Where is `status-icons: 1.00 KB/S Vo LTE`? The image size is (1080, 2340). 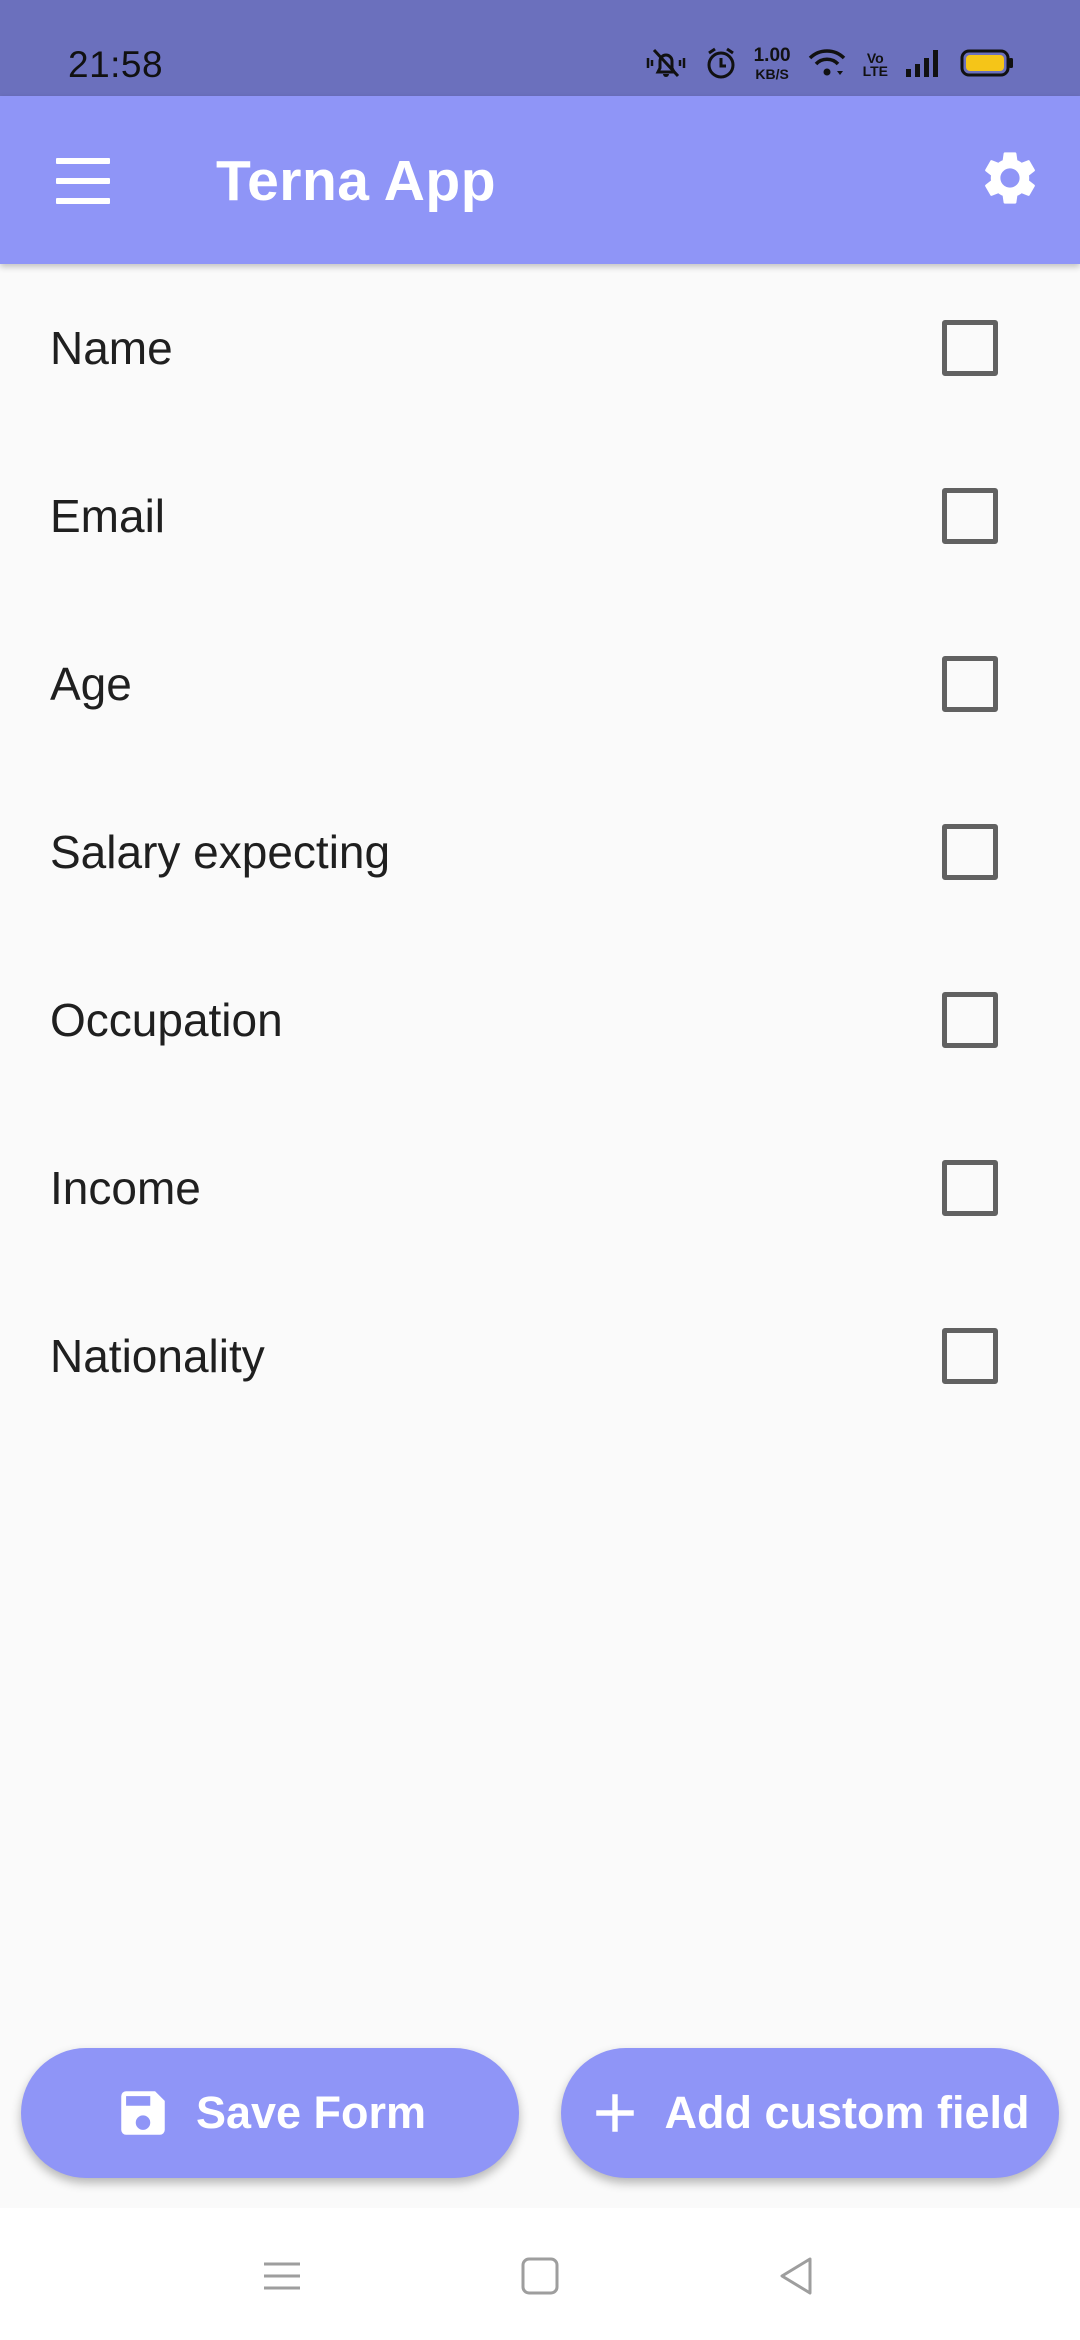
status-icons: 1.00 KB/S Vo LTE is located at coordinates (829, 65).